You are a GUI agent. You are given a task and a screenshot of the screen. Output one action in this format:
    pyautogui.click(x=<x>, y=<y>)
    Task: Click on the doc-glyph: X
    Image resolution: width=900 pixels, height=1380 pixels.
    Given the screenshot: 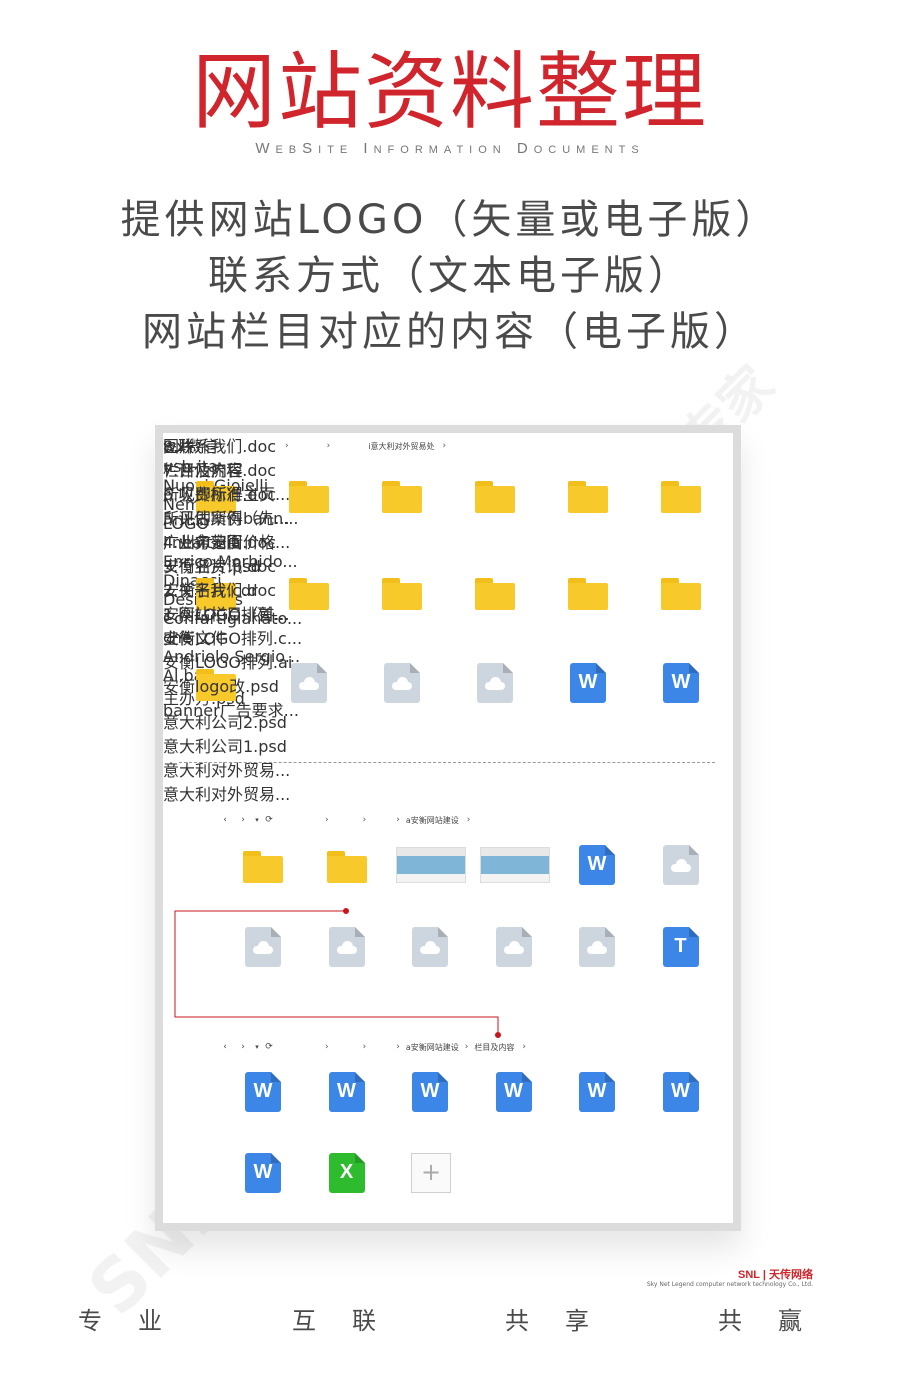 What is the action you would take?
    pyautogui.click(x=346, y=1172)
    